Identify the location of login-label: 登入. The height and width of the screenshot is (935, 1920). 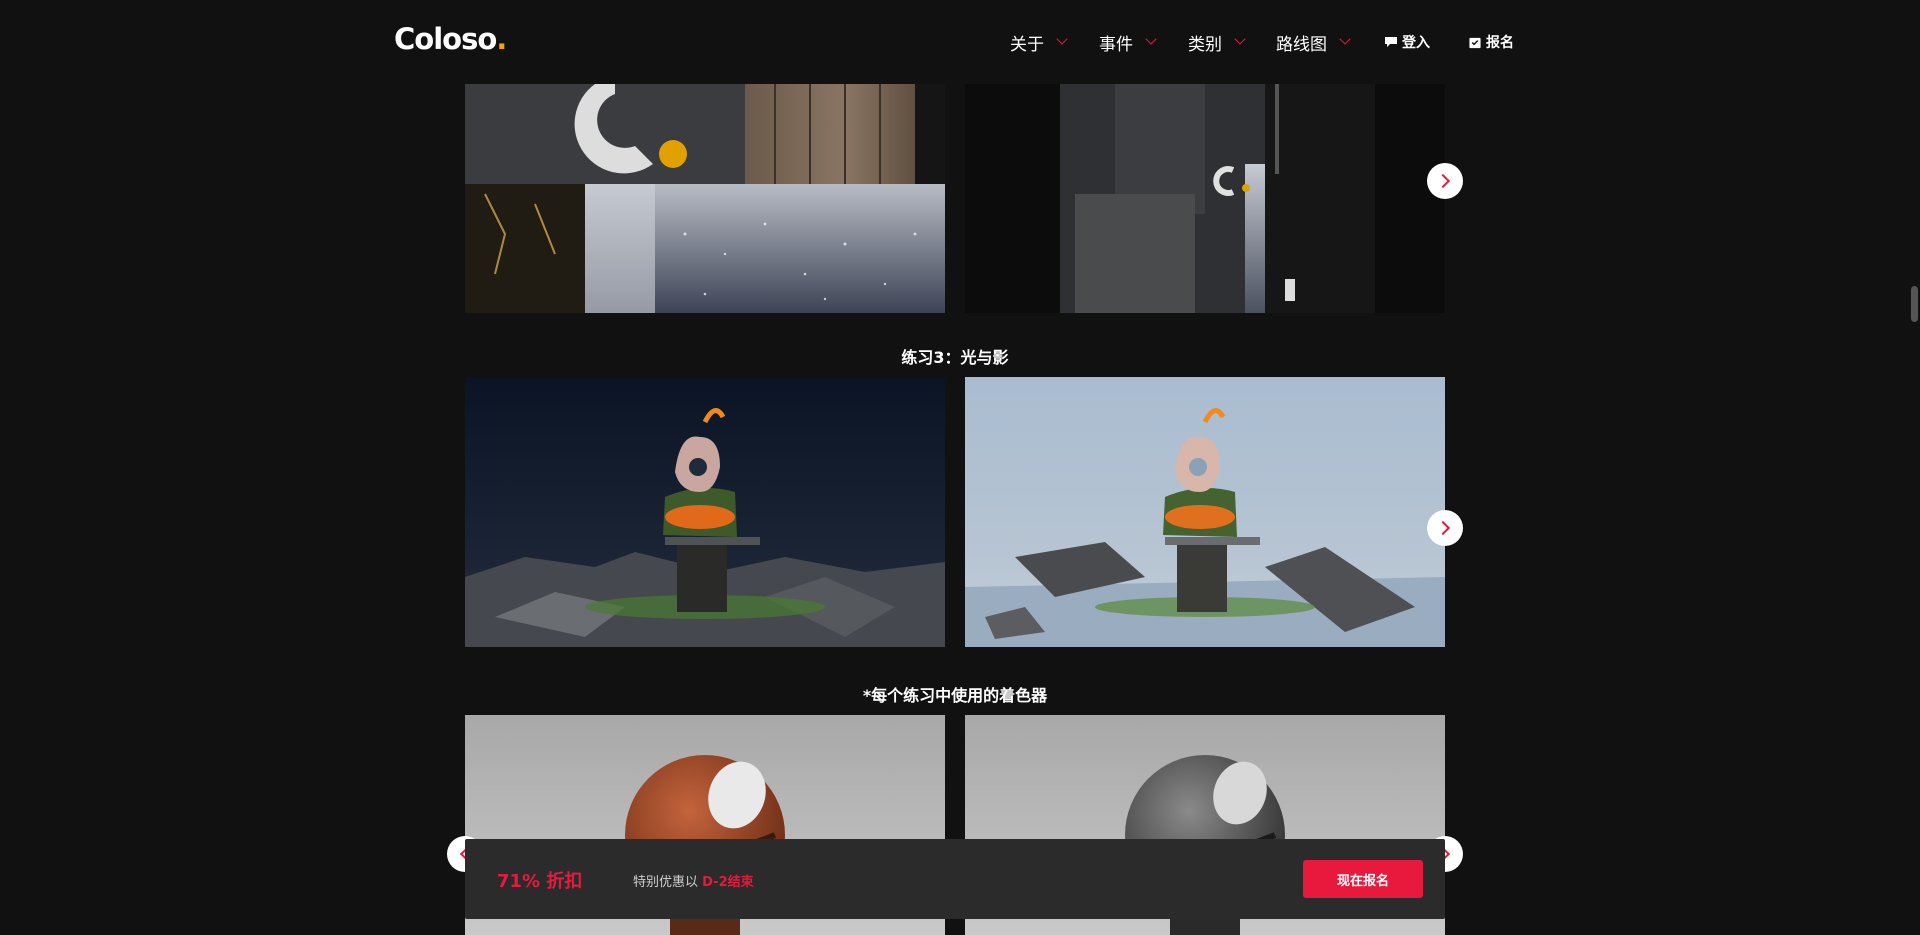
(1416, 43).